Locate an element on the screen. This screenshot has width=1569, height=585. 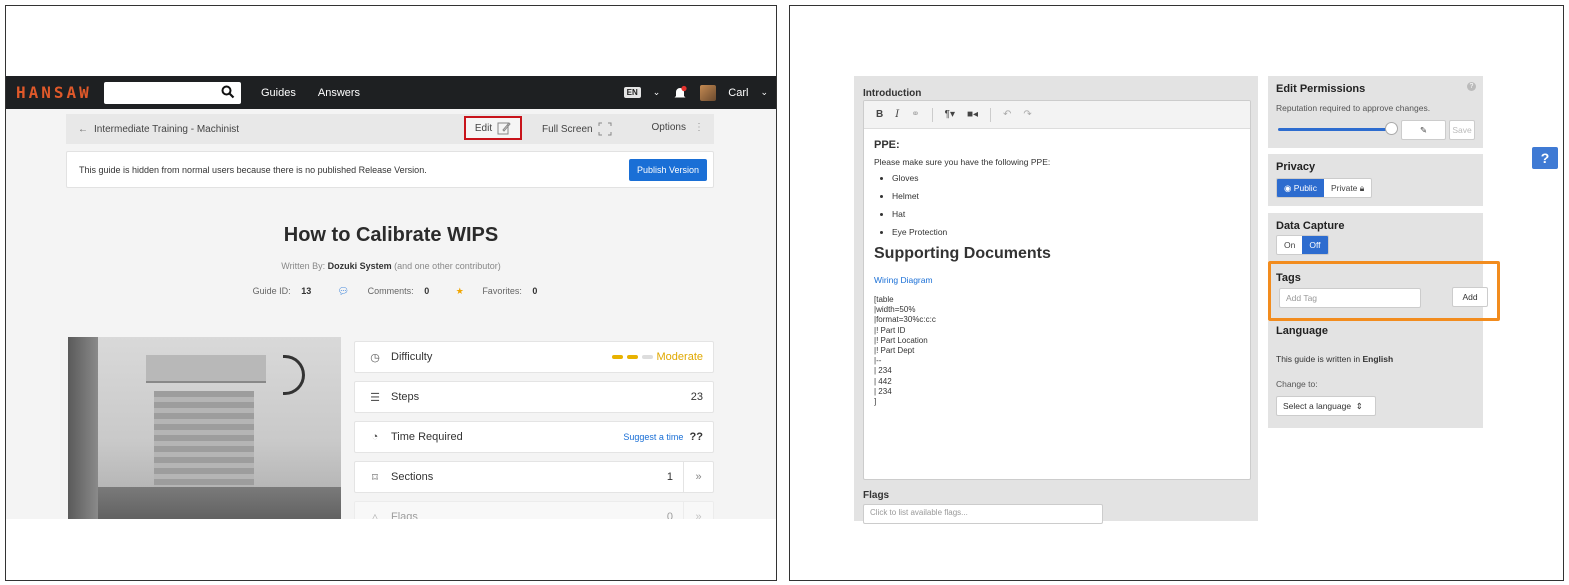
private-label: Private is located at coordinates (1344, 188).